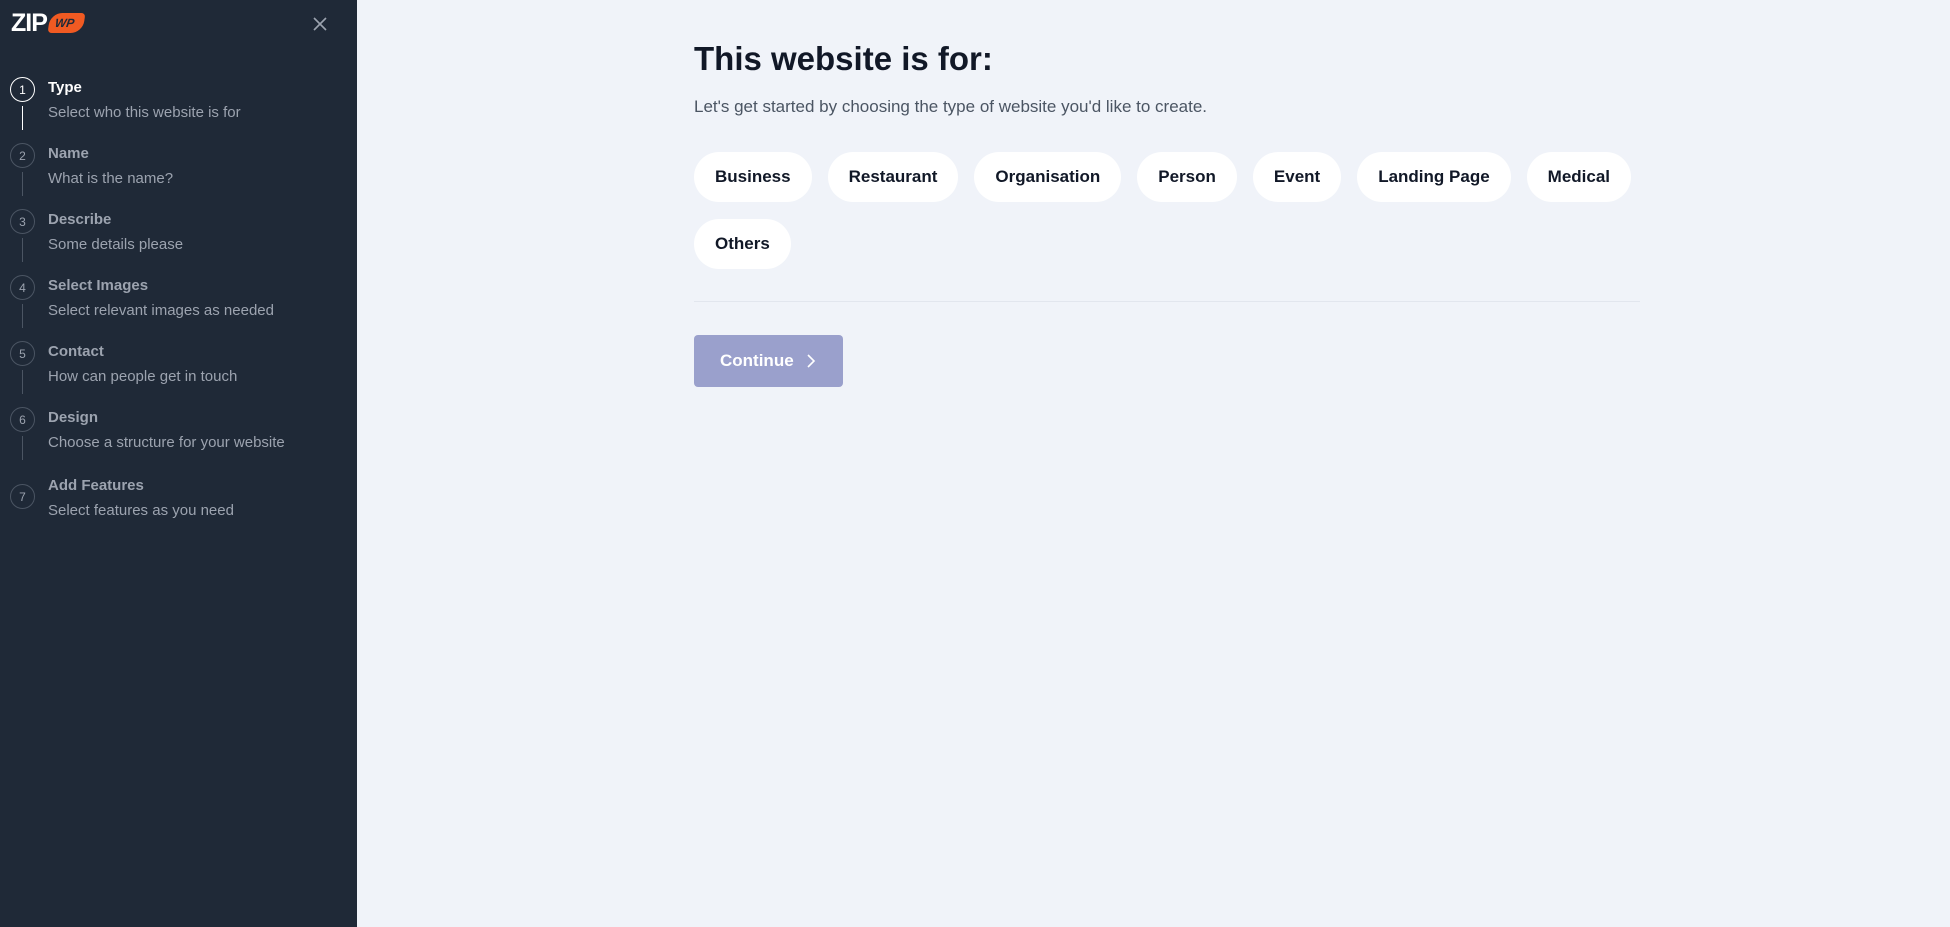 Image resolution: width=1950 pixels, height=927 pixels. What do you see at coordinates (68, 153) in the screenshot?
I see `step-title: Name` at bounding box center [68, 153].